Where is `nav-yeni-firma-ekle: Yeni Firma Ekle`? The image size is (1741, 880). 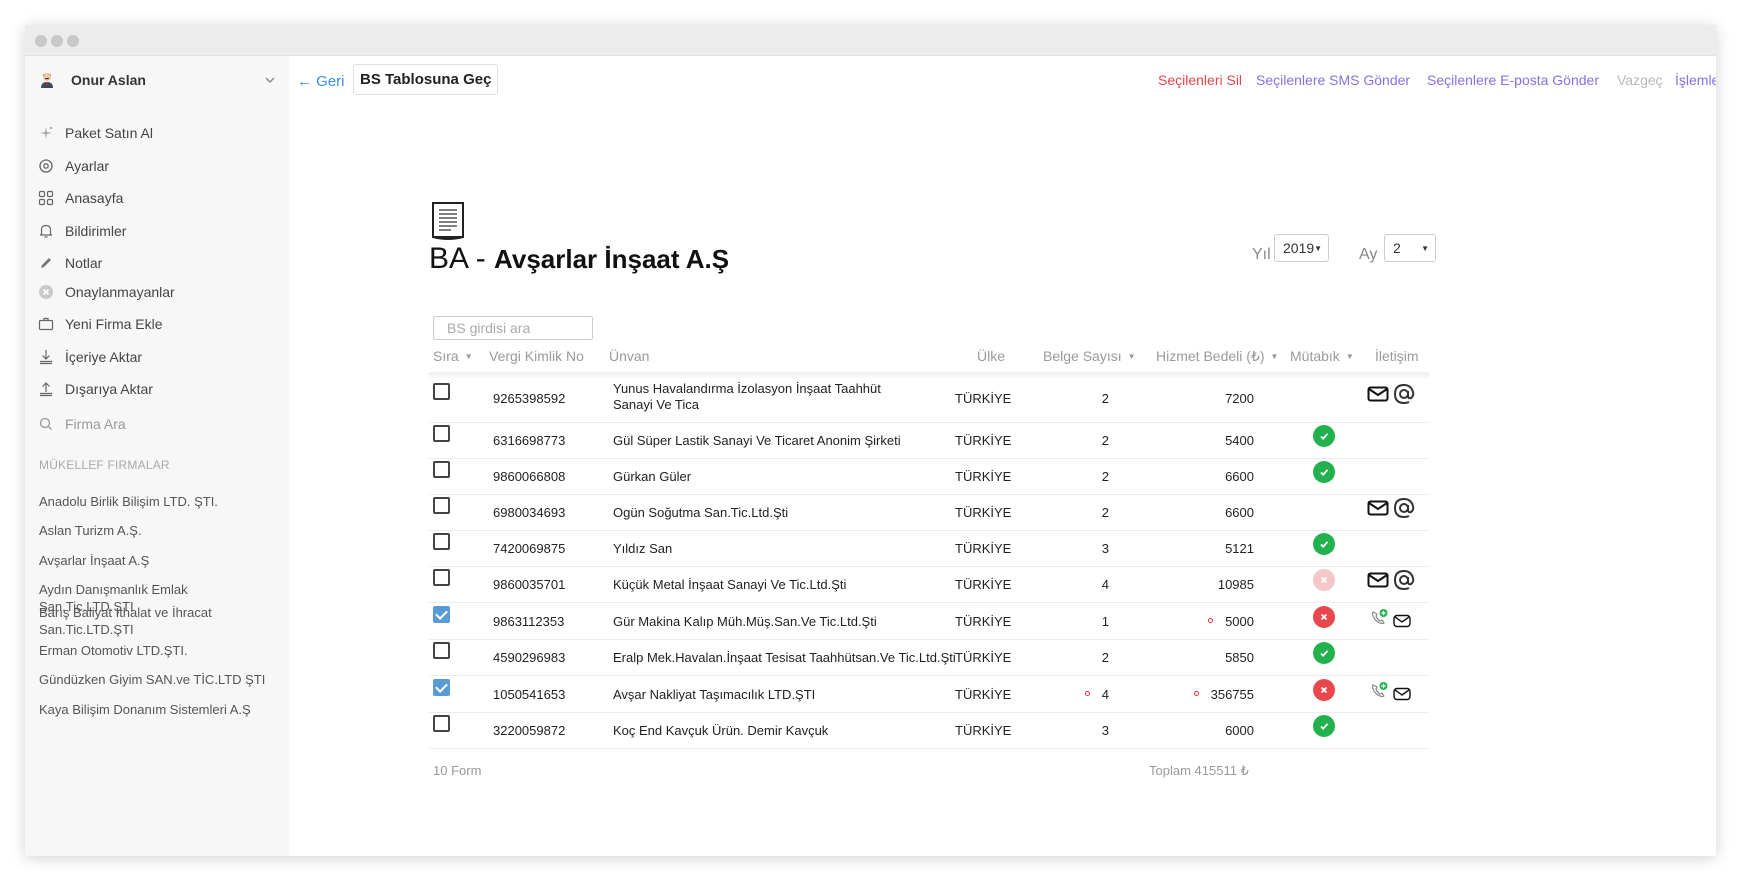 nav-yeni-firma-ekle: Yeni Firma Ekle is located at coordinates (100, 324).